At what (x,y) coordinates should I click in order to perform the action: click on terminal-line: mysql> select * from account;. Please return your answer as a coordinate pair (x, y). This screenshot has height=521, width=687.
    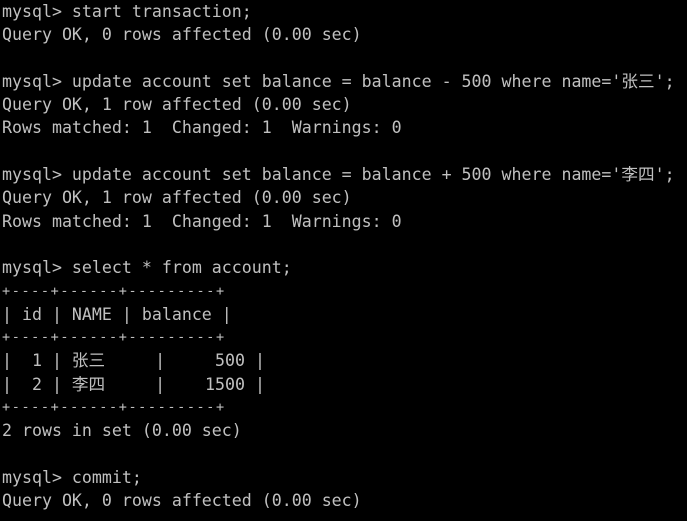
    Looking at the image, I should click on (147, 268).